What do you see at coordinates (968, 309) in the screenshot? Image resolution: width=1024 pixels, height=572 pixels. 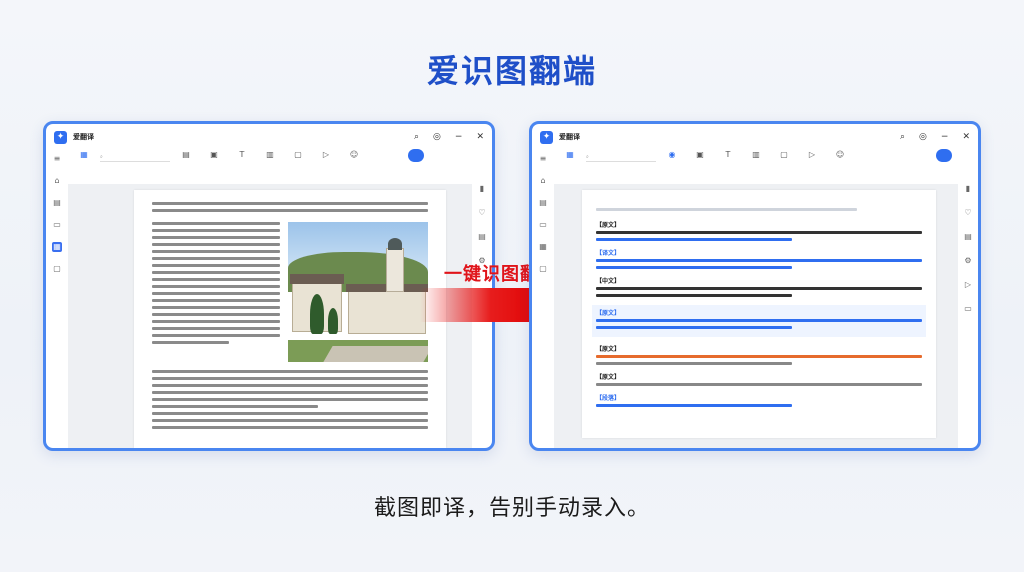 I see `doc-icon: ▭` at bounding box center [968, 309].